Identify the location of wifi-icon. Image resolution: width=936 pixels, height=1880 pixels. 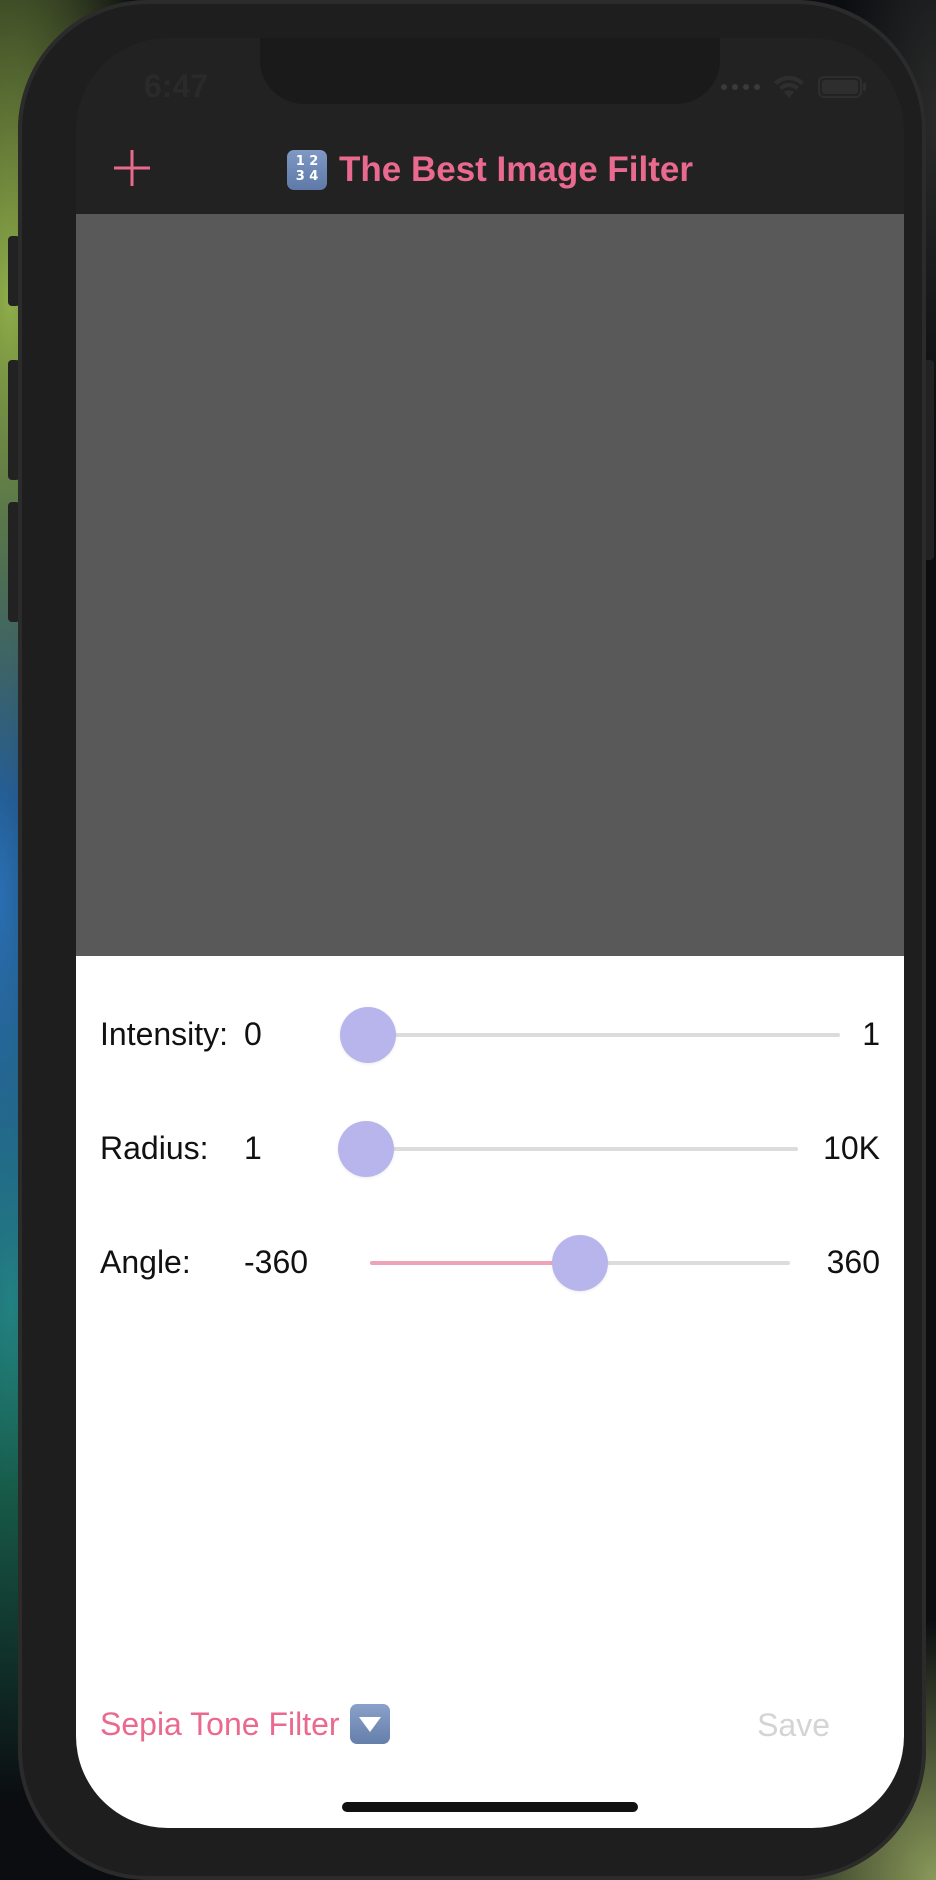
(789, 87).